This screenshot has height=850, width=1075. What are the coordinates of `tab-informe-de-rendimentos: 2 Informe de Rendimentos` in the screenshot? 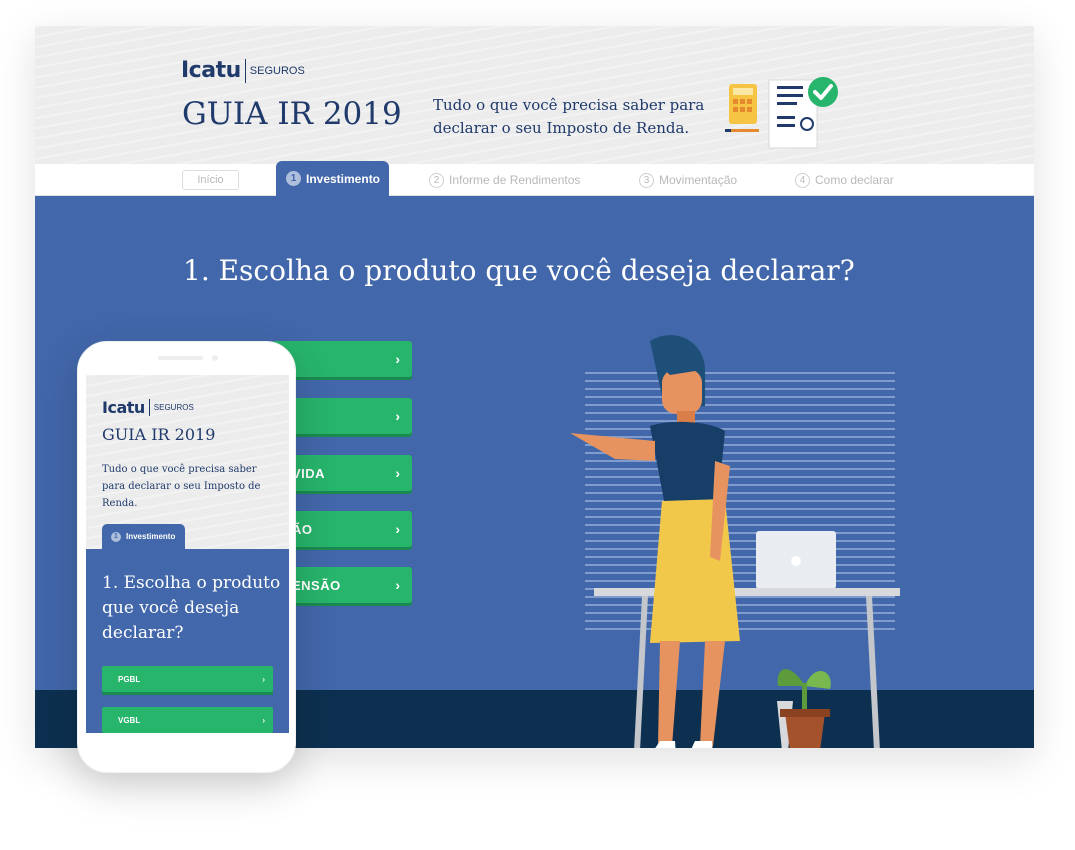 It's located at (504, 180).